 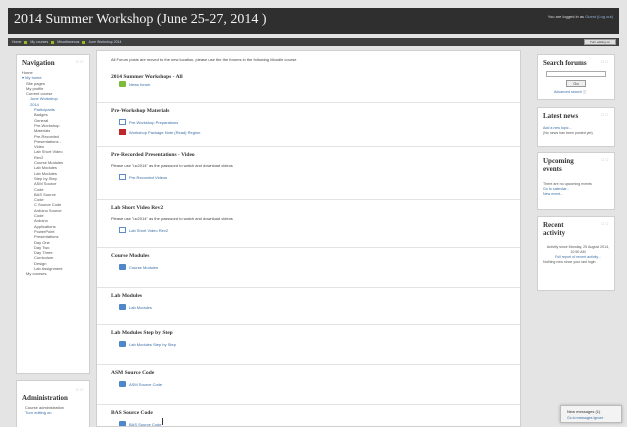 What do you see at coordinates (133, 373) in the screenshot?
I see `section-title: ASM Source Code` at bounding box center [133, 373].